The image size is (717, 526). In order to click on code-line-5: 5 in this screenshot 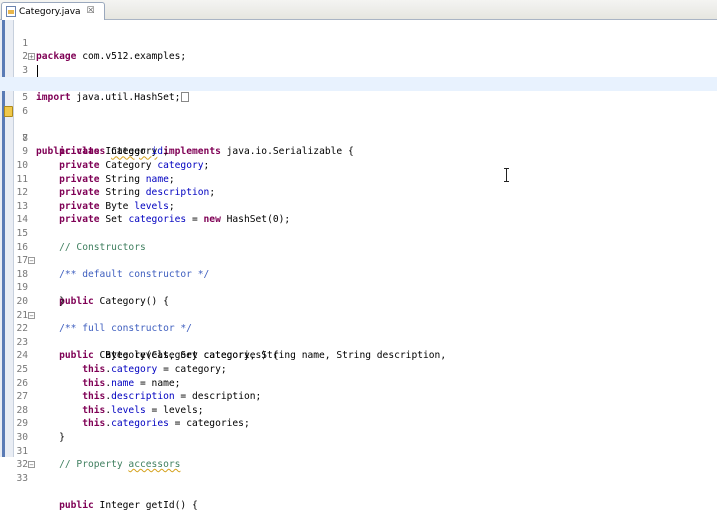, I will do `click(358, 90)`.